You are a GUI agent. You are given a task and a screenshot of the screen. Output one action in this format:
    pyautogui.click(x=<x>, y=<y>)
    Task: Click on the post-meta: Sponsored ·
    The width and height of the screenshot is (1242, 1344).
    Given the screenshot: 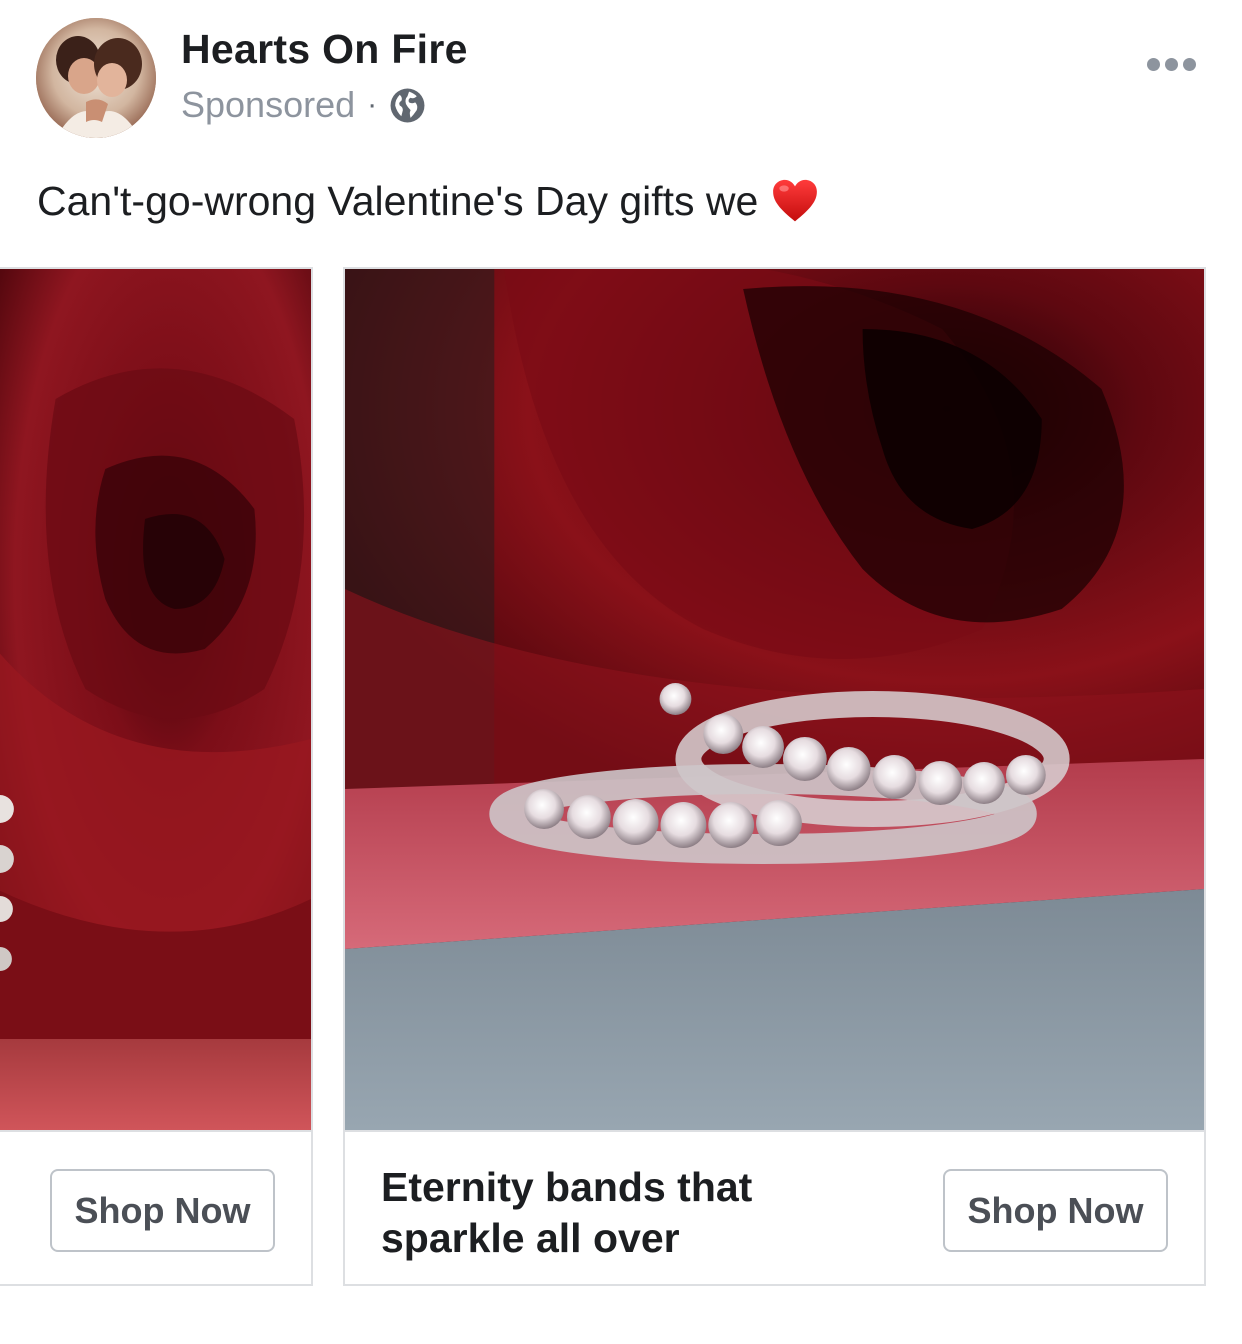 What is the action you would take?
    pyautogui.click(x=303, y=105)
    